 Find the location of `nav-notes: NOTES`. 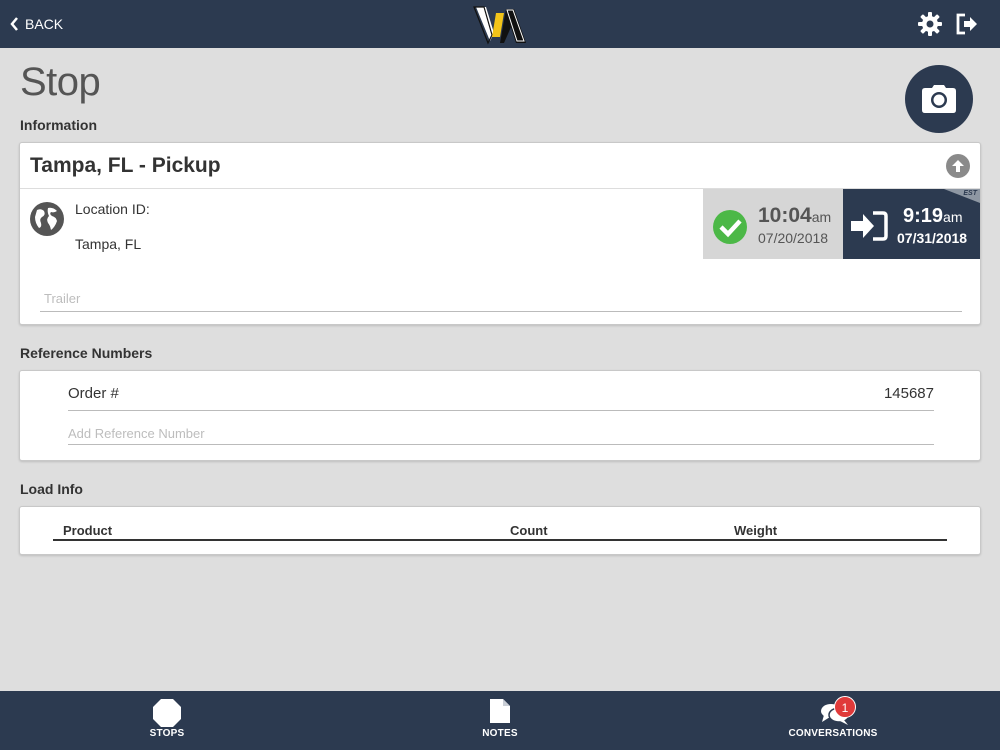

nav-notes: NOTES is located at coordinates (500, 720).